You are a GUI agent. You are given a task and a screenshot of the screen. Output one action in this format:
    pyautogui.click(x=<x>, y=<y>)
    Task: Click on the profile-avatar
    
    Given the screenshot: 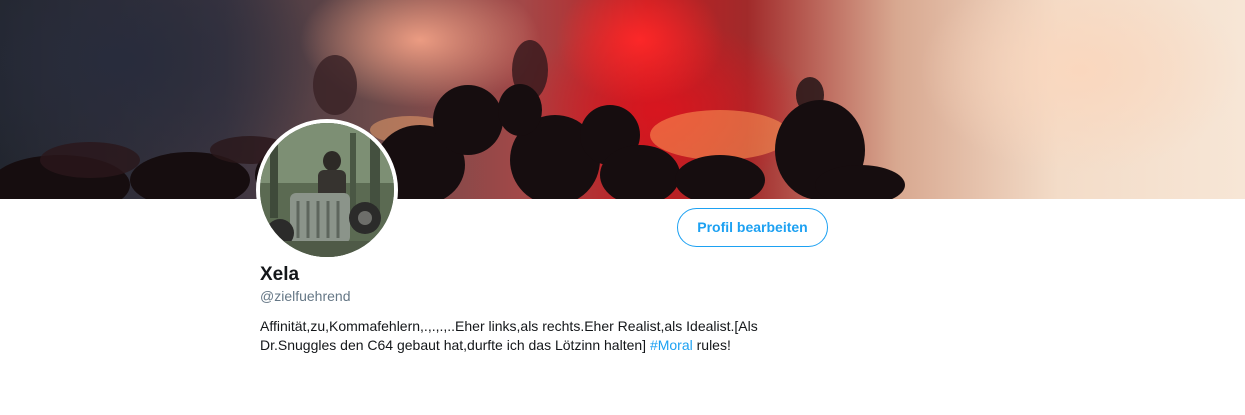 What is the action you would take?
    pyautogui.click(x=327, y=190)
    